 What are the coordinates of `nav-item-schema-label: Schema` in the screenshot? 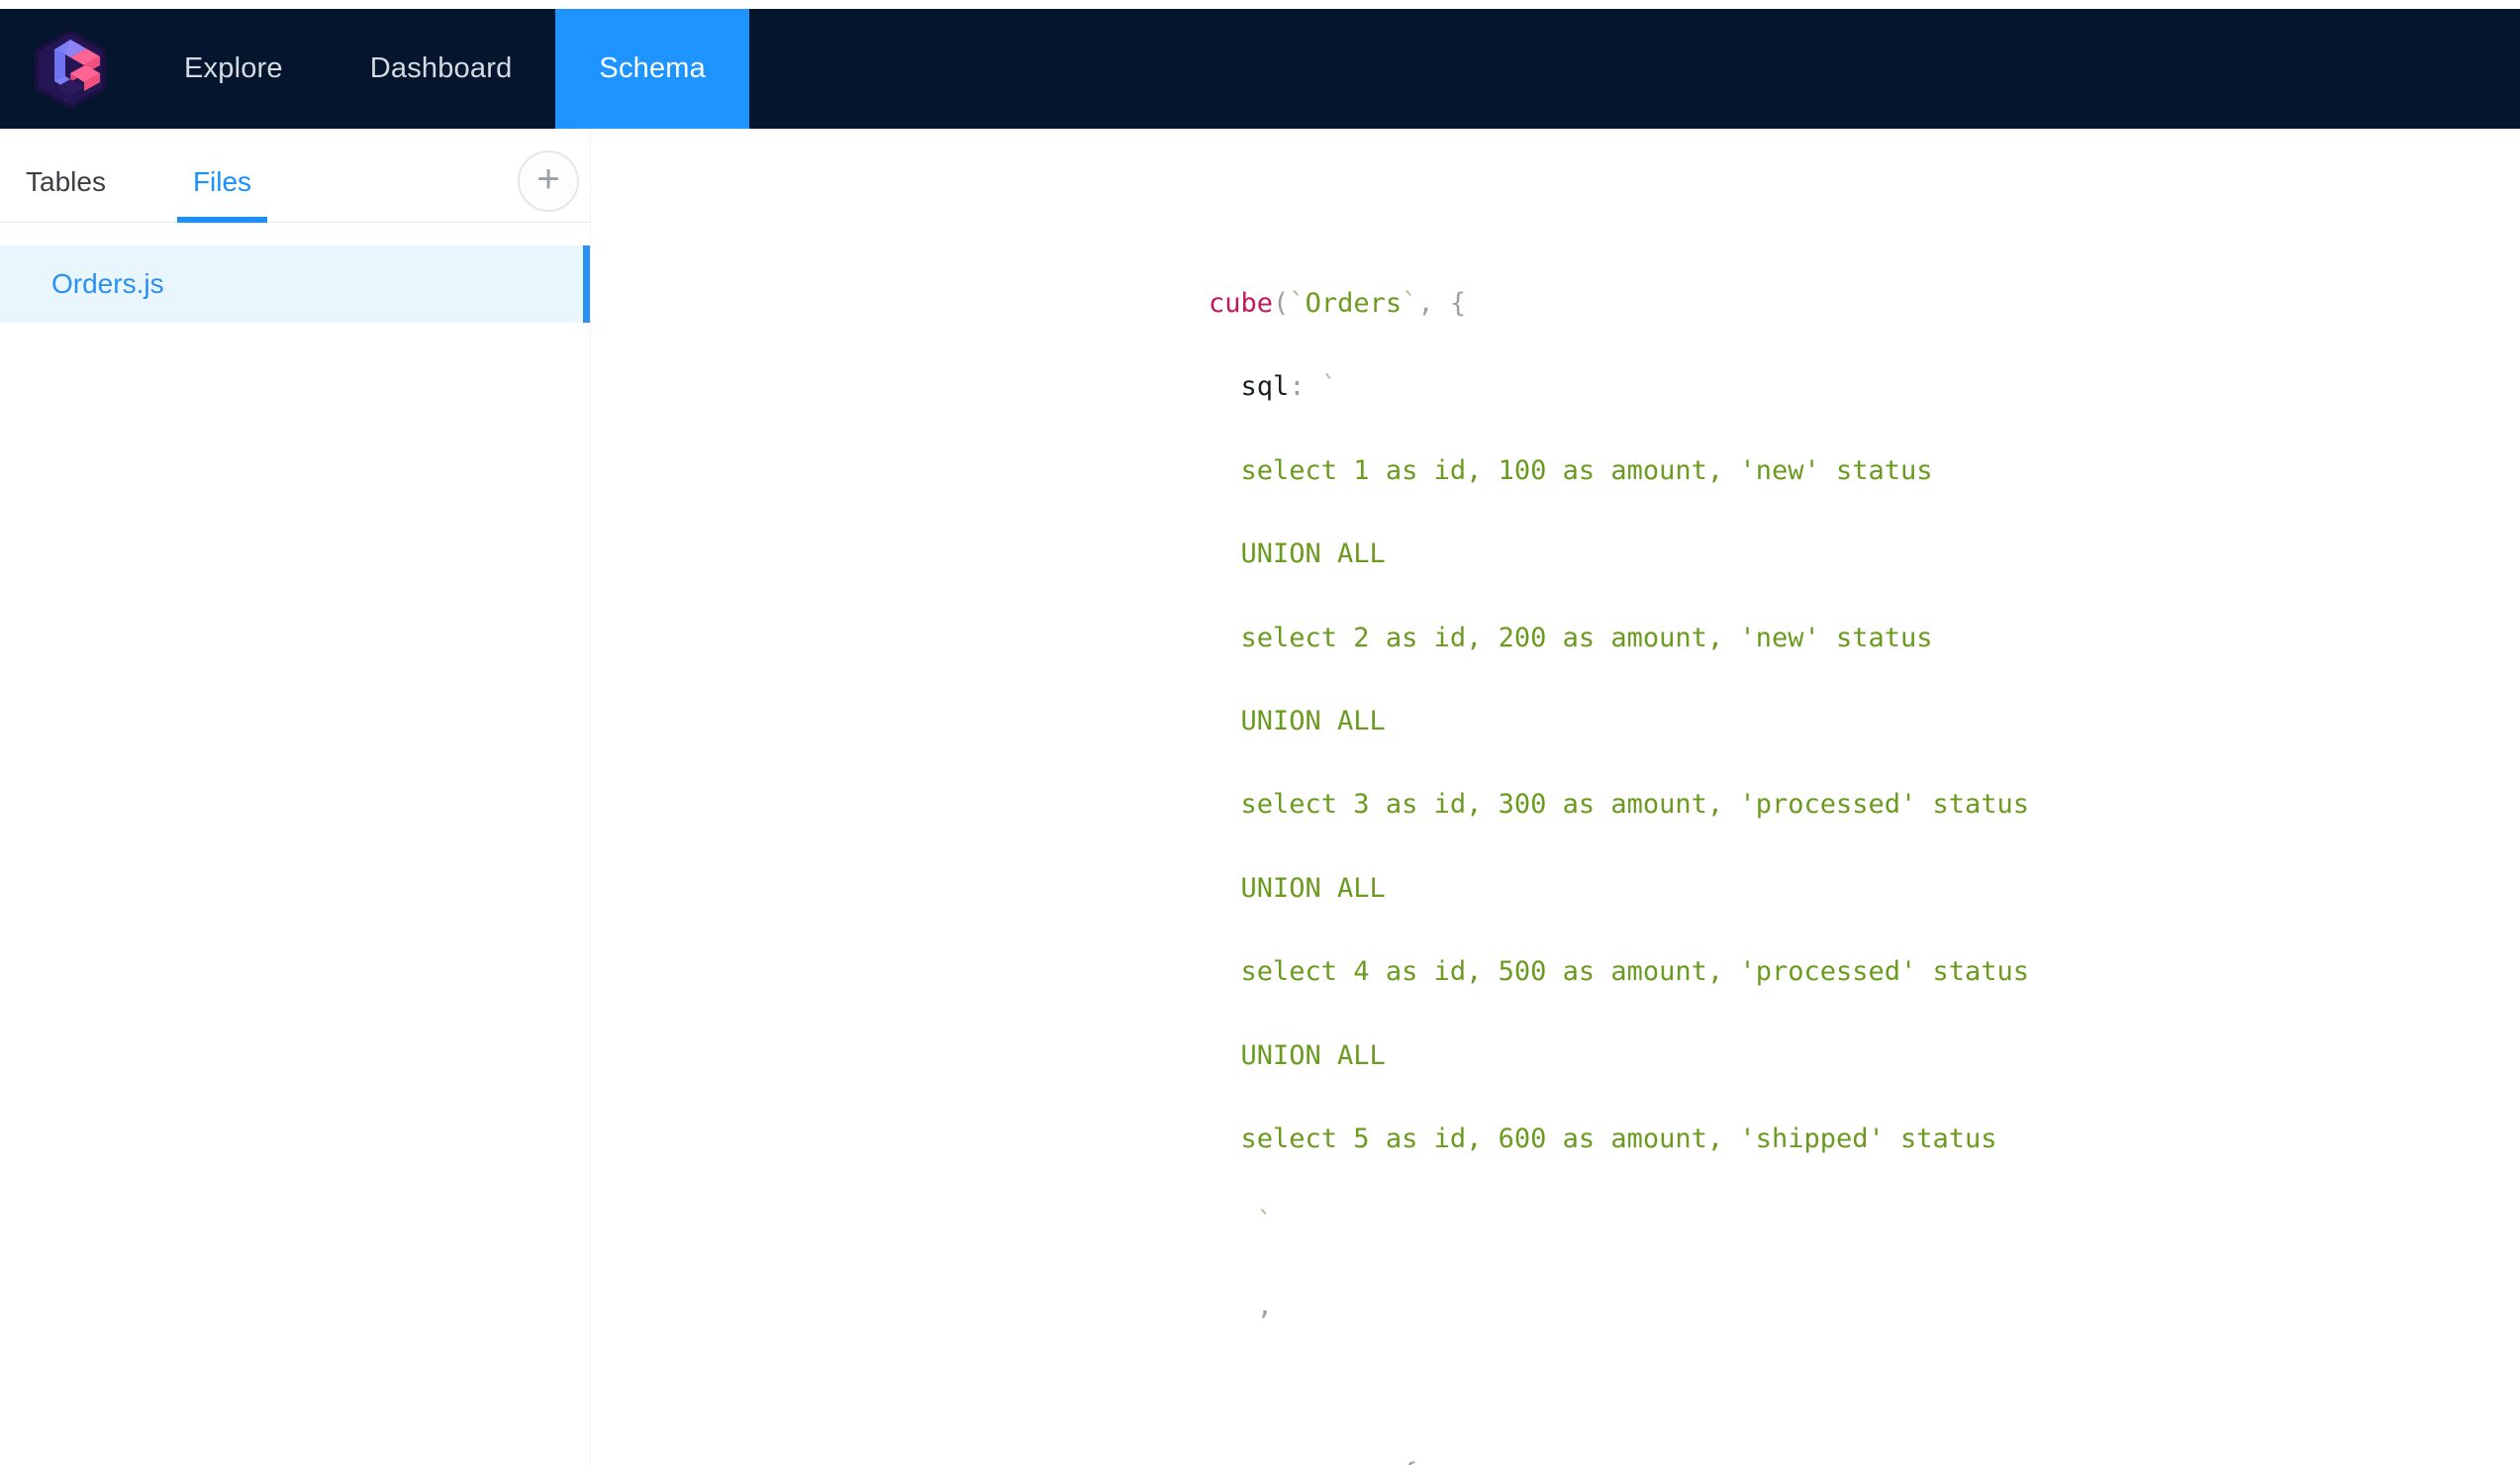 It's located at (652, 68).